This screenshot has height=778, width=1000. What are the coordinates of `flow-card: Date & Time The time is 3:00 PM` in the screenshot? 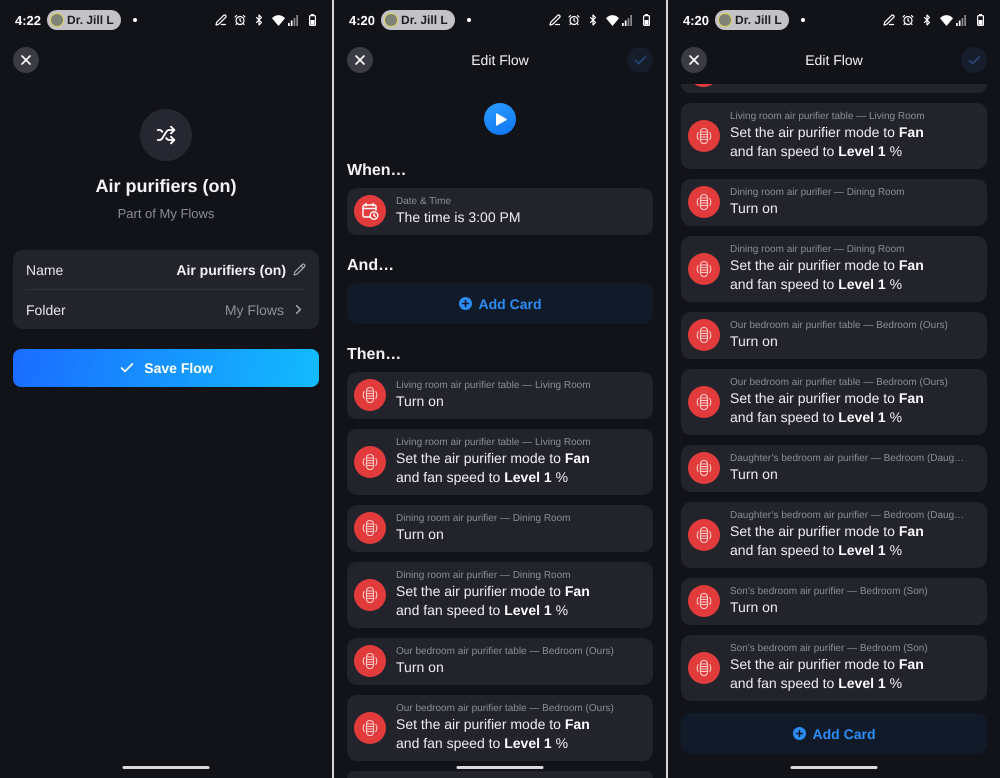 It's located at (500, 211).